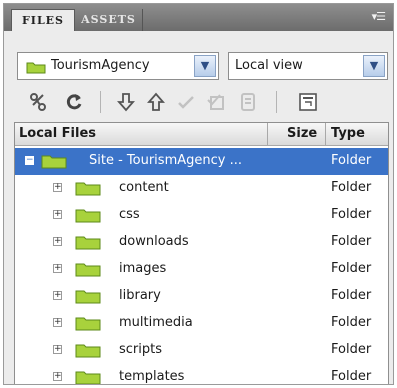 This screenshot has width=397, height=388. Describe the element at coordinates (198, 17) in the screenshot. I see `panel-tab-strip: FILES ASSETS ▾☰` at that location.